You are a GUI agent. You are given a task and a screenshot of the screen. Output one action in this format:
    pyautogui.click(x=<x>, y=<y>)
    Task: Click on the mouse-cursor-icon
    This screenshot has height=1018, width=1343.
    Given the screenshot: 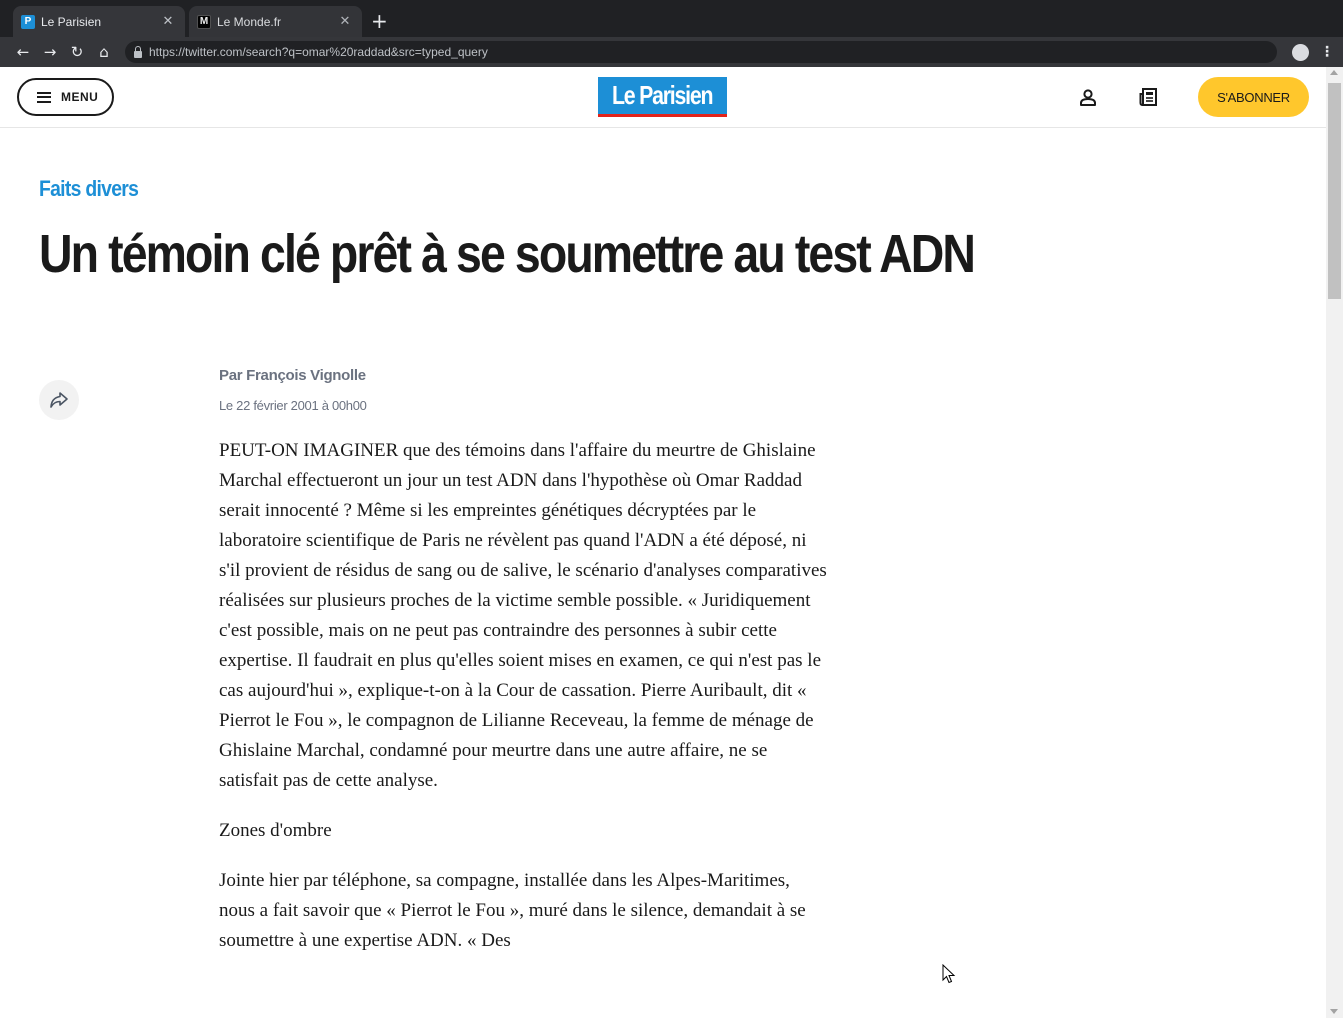 What is the action you would take?
    pyautogui.click(x=949, y=974)
    